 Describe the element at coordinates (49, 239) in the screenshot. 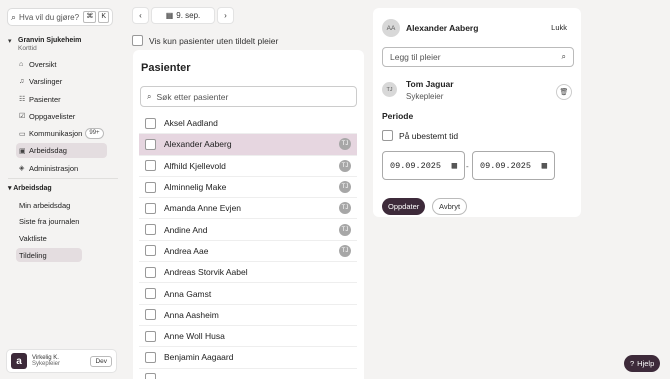

I see `subnav-item: Vaktliste` at that location.